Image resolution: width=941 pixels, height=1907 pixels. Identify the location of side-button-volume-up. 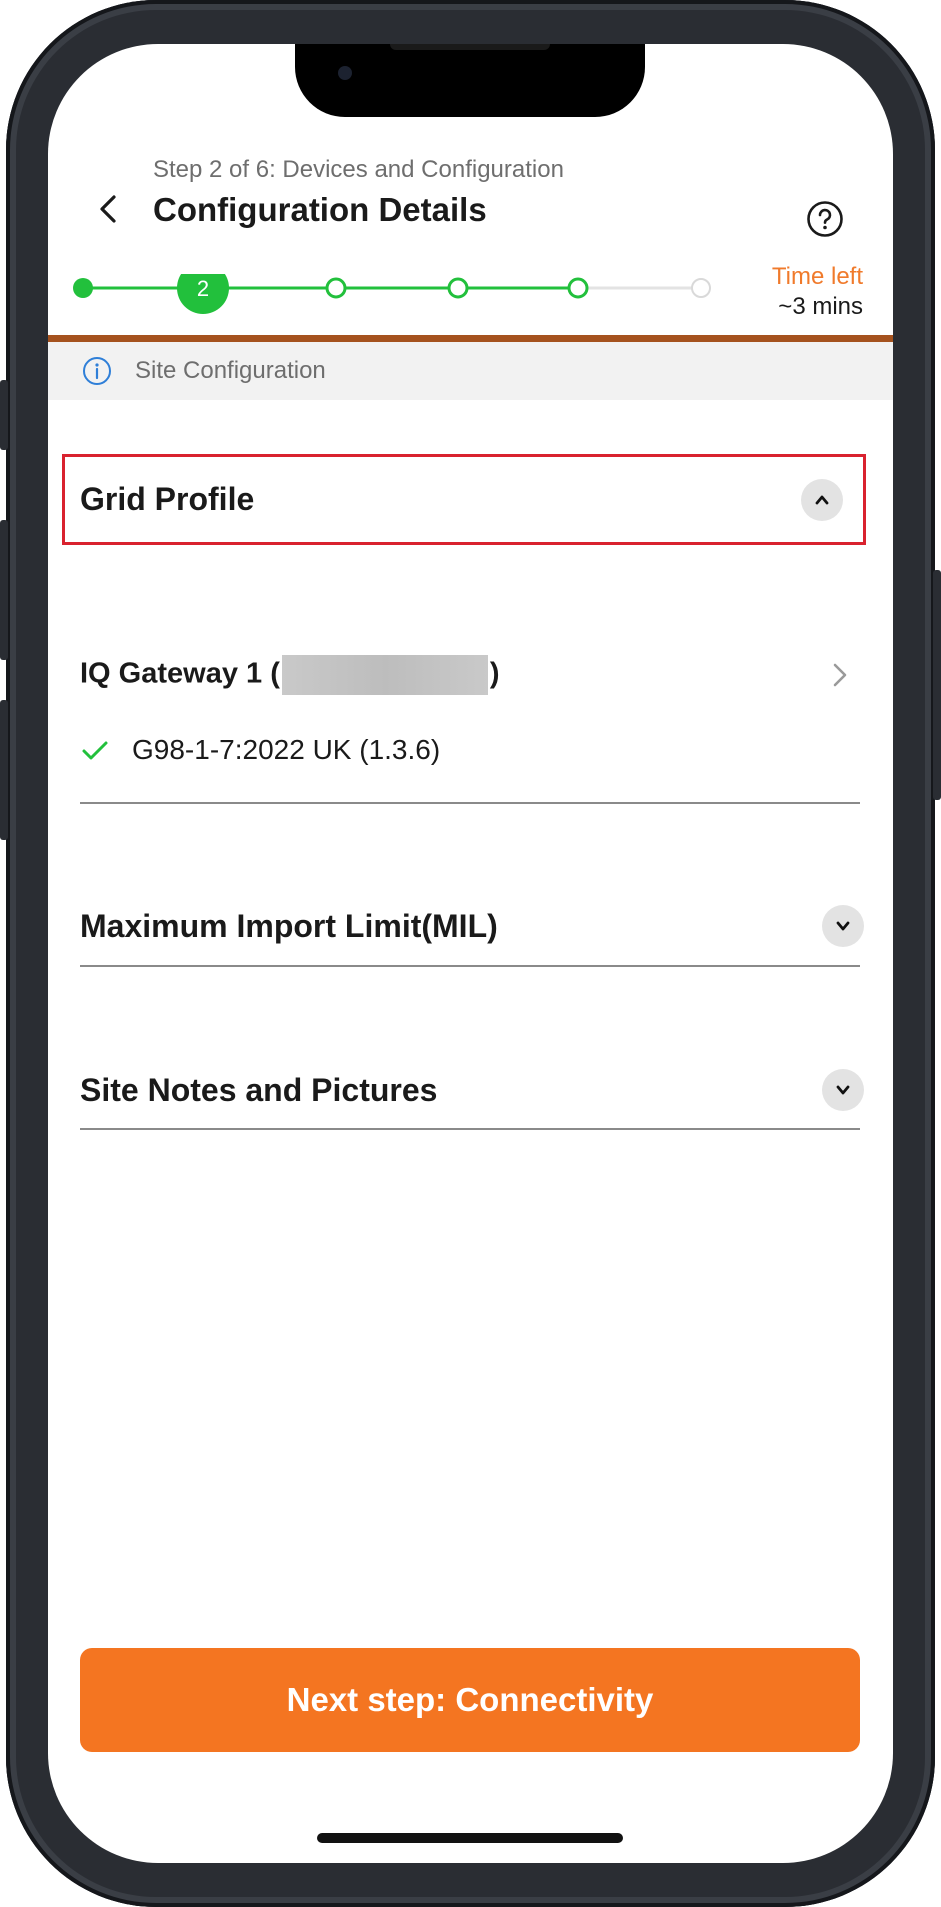
(4, 590).